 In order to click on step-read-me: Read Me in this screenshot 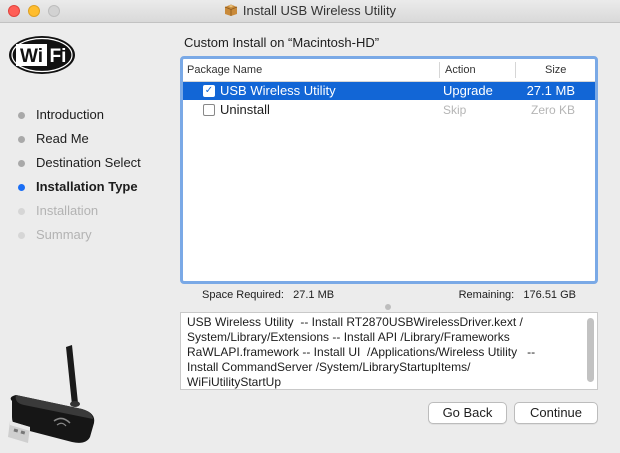, I will do `click(79, 139)`.